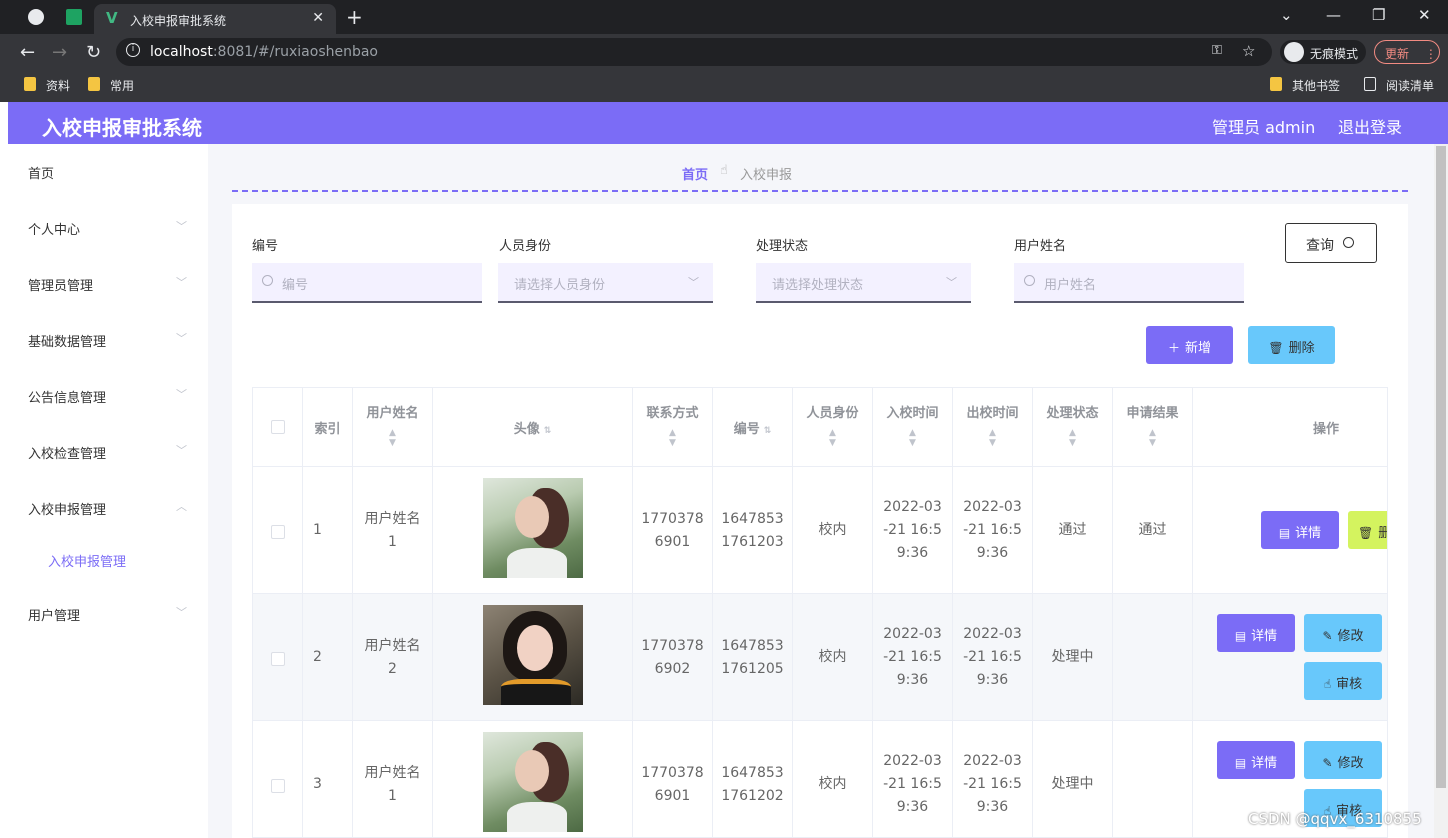  I want to click on row-index: 1, so click(317, 530).